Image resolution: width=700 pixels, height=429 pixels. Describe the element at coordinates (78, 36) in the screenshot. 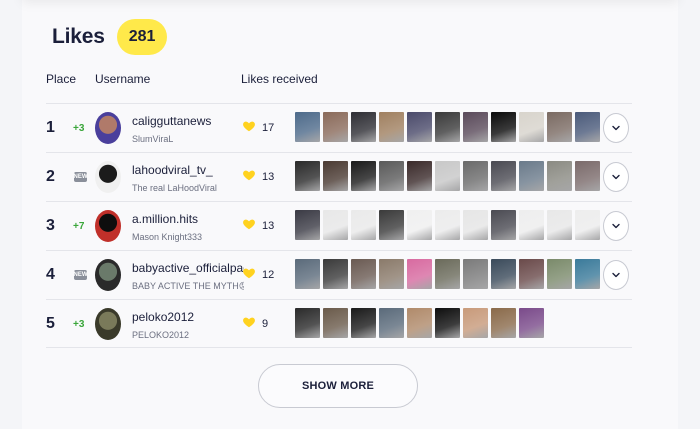

I see `section-title: Likes` at that location.